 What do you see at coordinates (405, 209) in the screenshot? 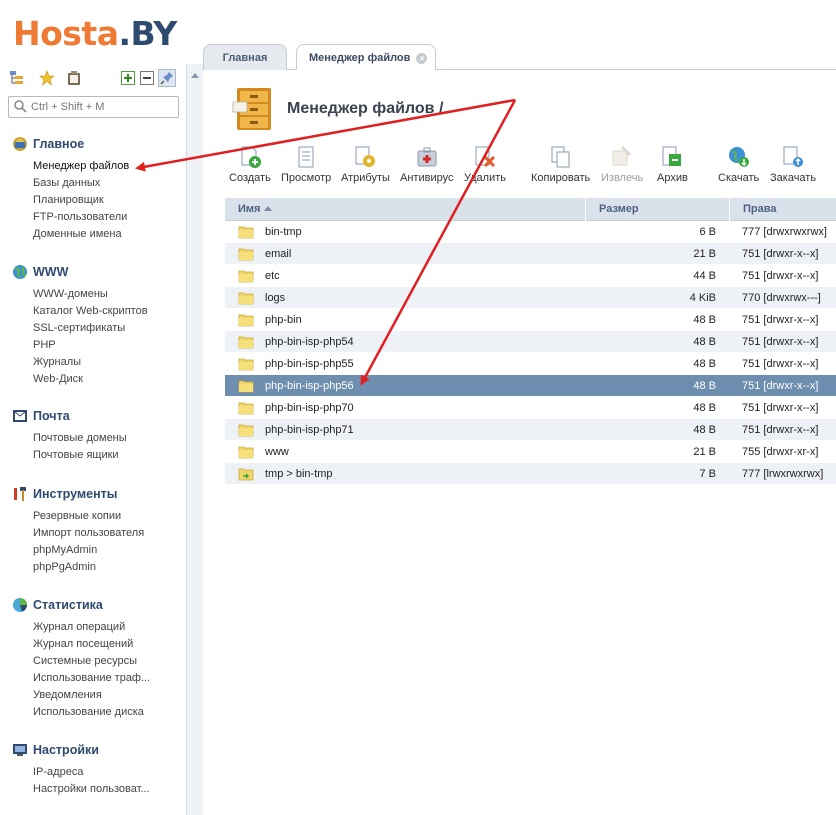
I see `column-header-name: Имя` at bounding box center [405, 209].